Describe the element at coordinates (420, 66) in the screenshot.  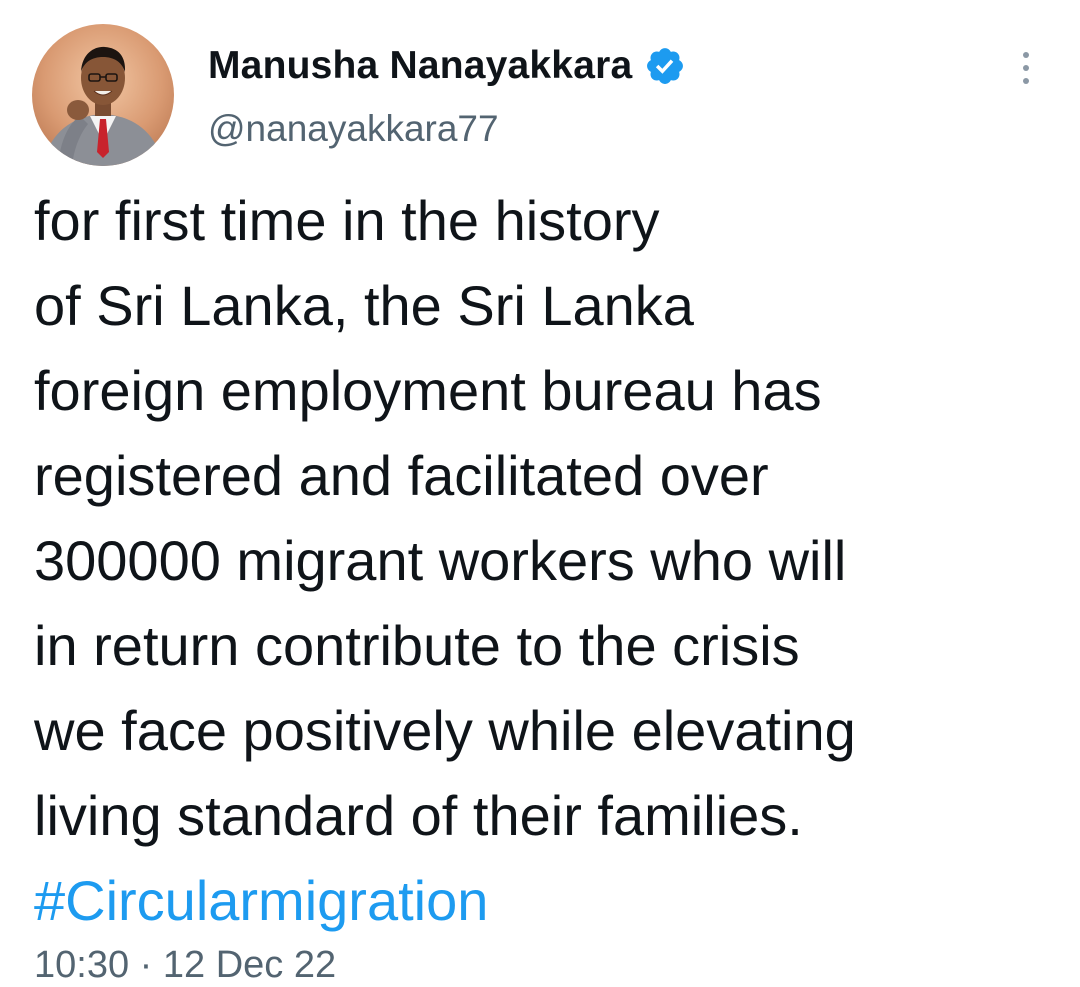
I see `author-display-name: Manusha Nanayakkara` at that location.